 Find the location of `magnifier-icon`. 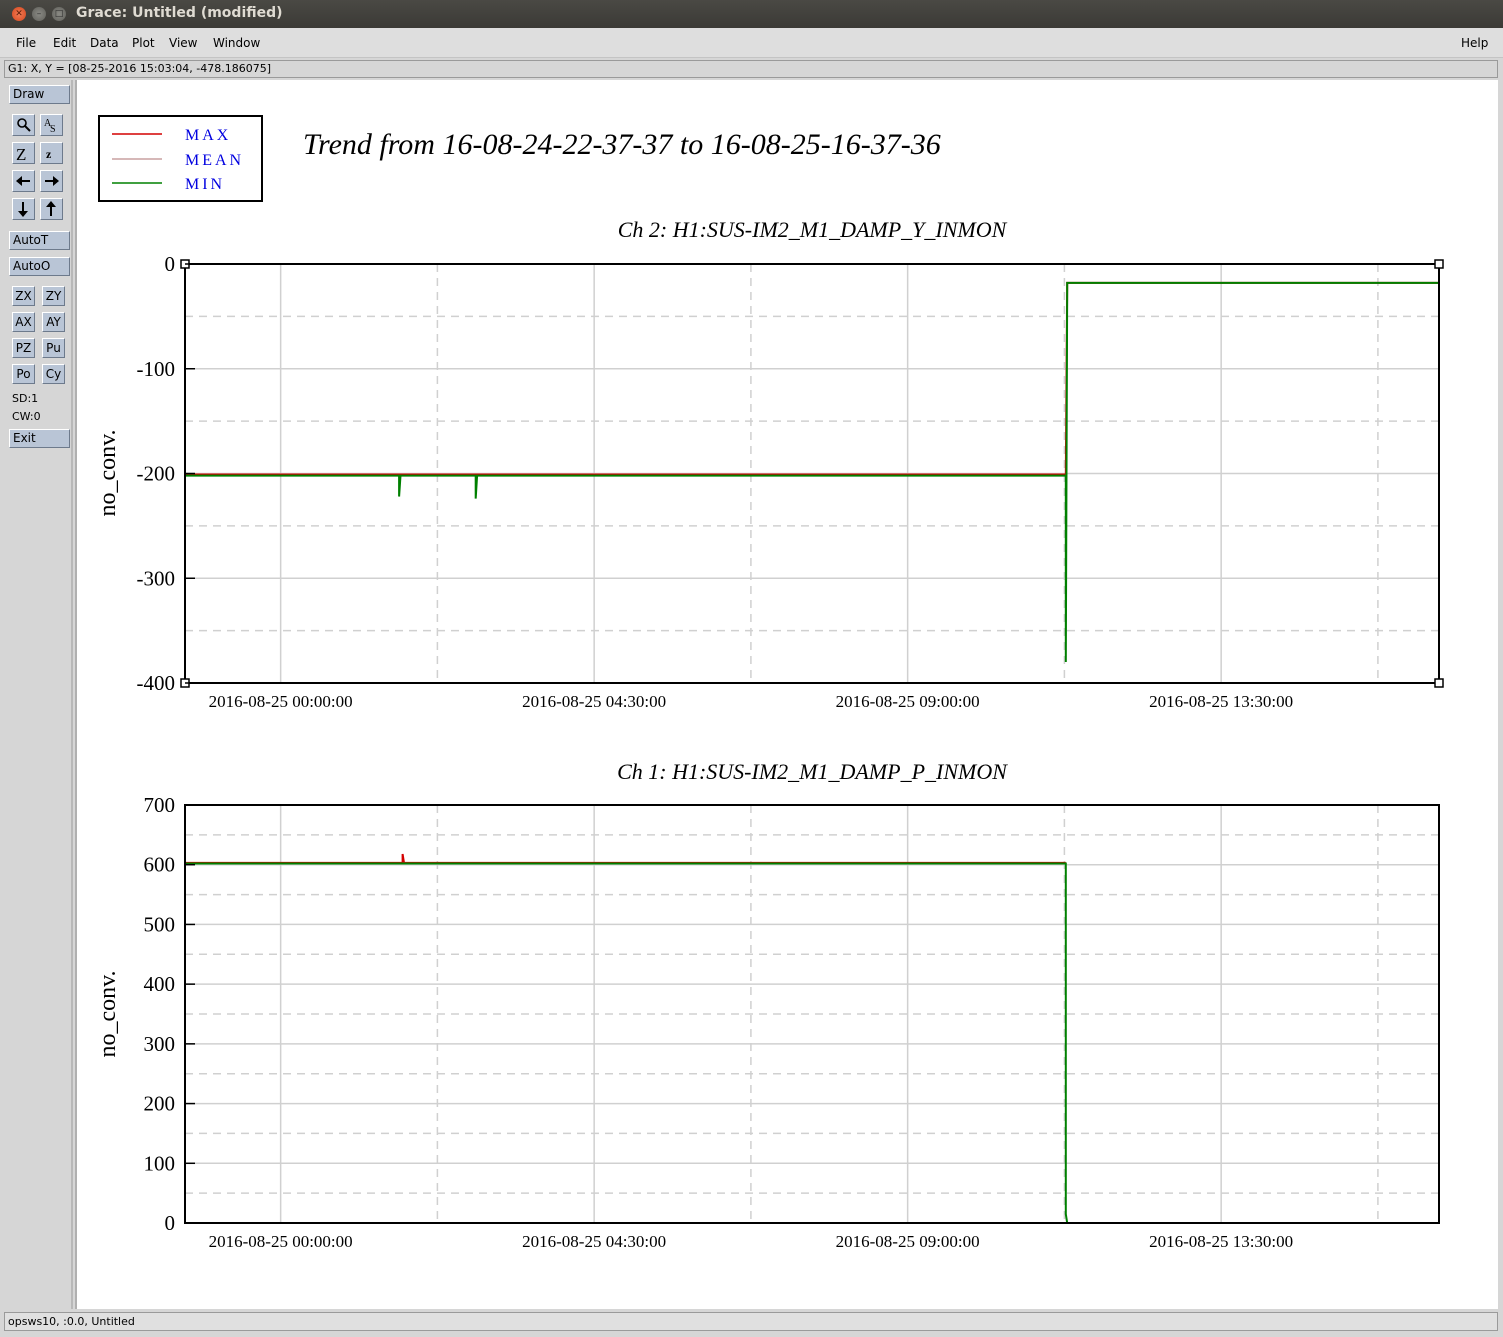

magnifier-icon is located at coordinates (24, 125).